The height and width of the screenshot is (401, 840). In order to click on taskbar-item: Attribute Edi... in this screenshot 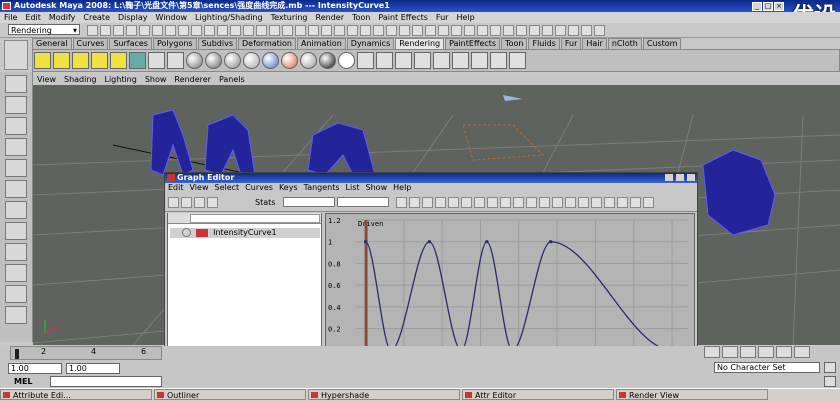, I will do `click(76, 394)`.